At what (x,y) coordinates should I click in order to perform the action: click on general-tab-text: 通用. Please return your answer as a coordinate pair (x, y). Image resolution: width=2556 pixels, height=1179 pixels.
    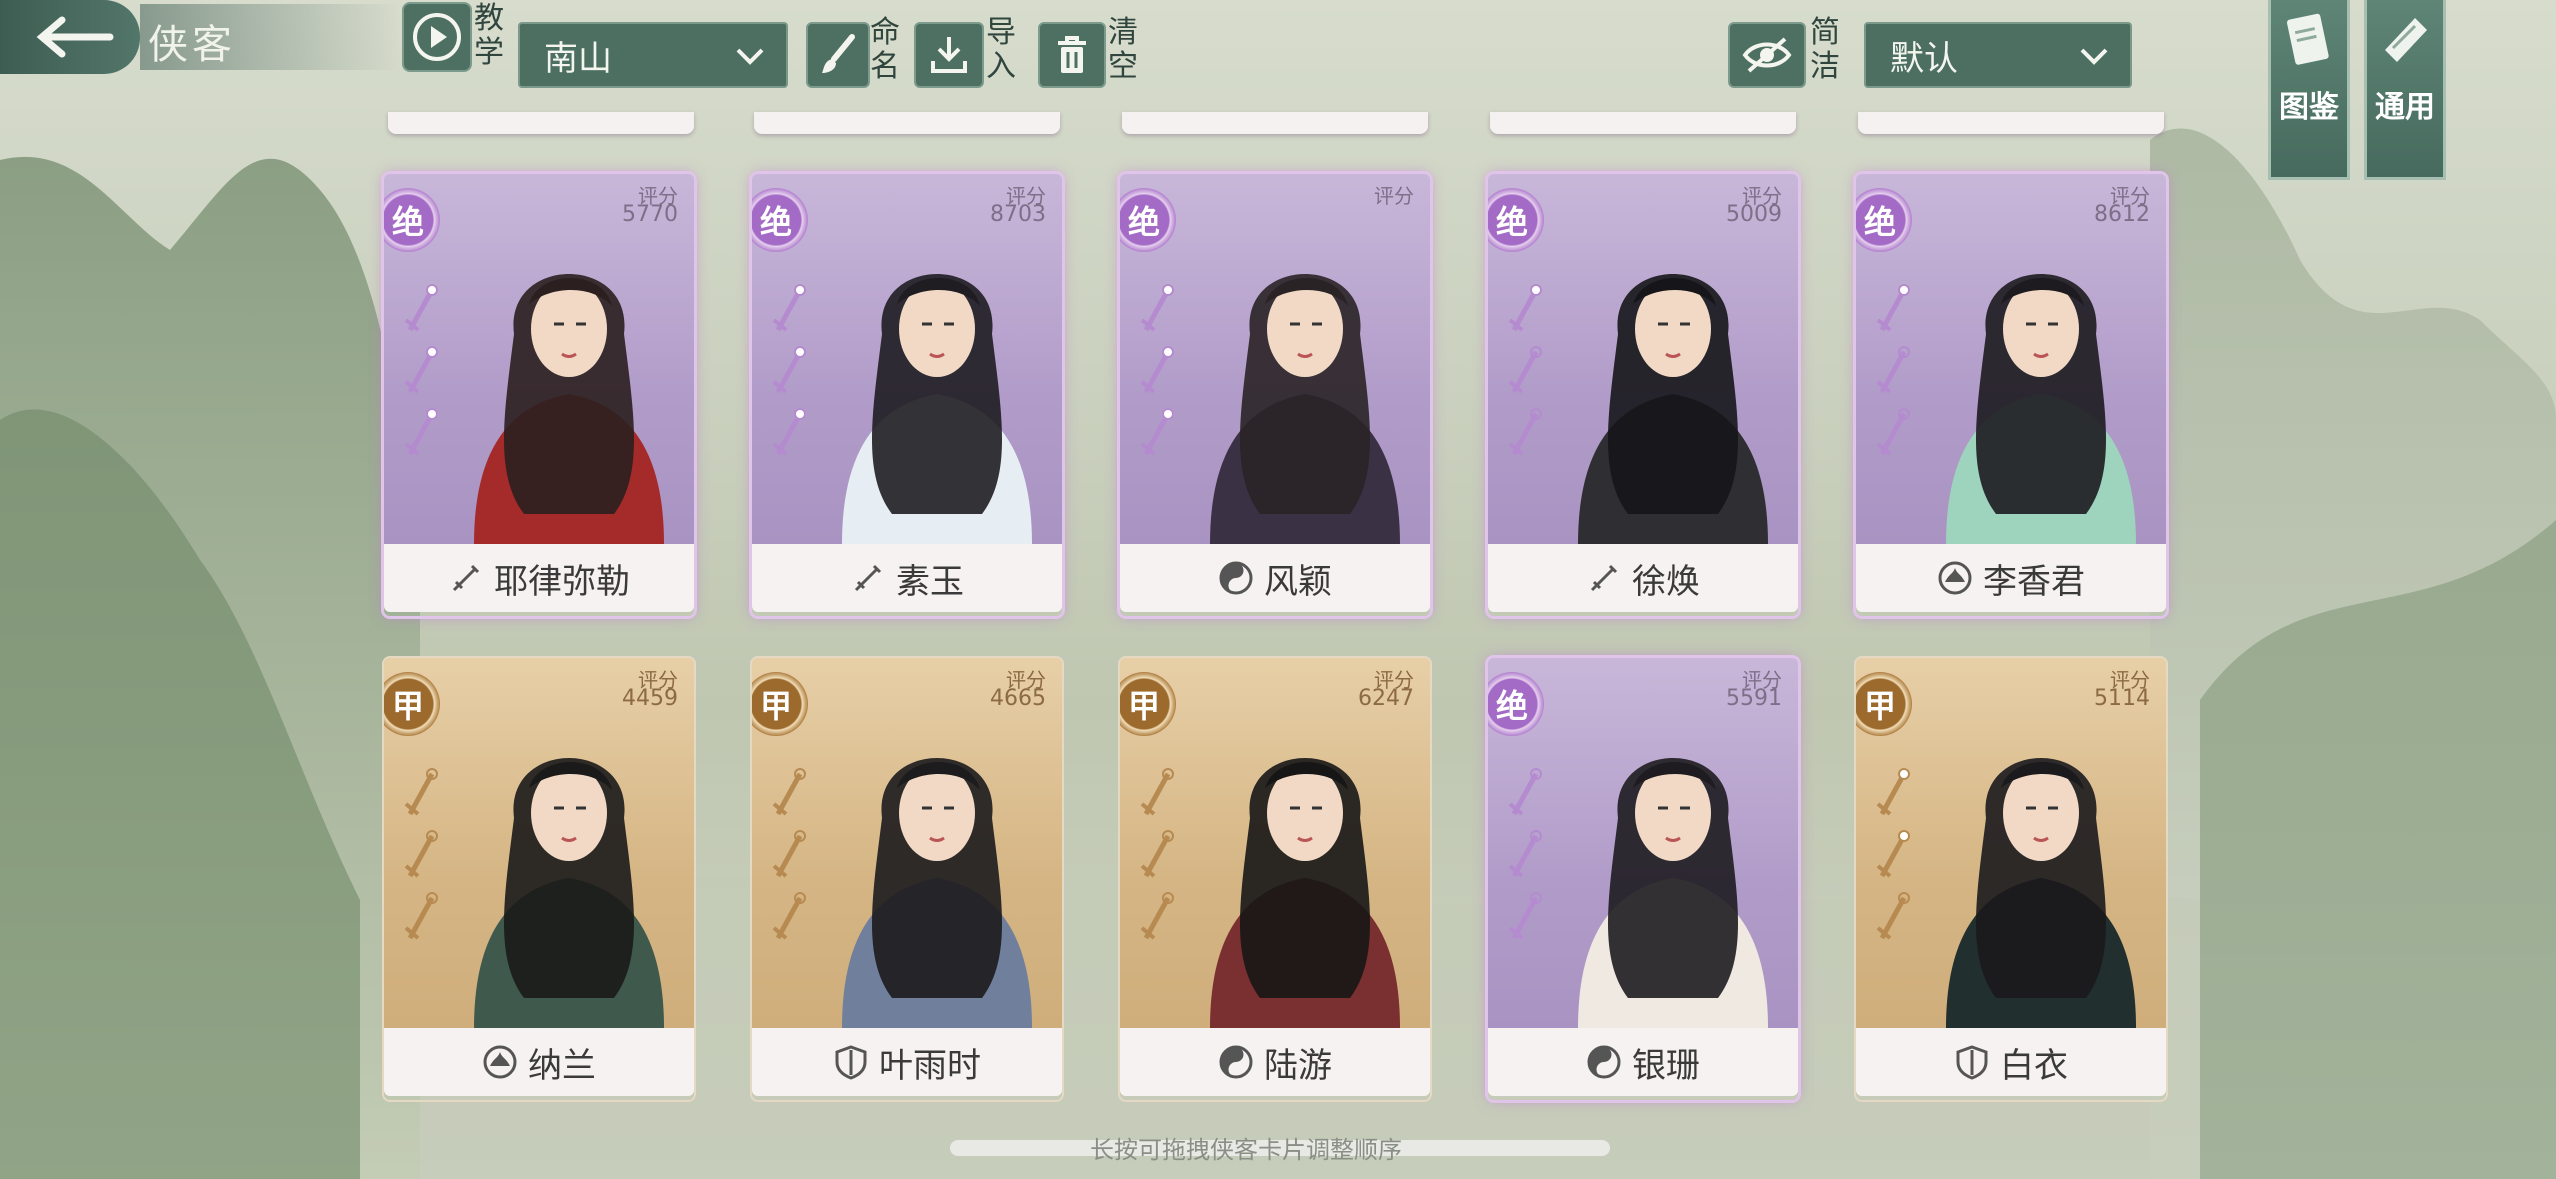
    Looking at the image, I should click on (2405, 107).